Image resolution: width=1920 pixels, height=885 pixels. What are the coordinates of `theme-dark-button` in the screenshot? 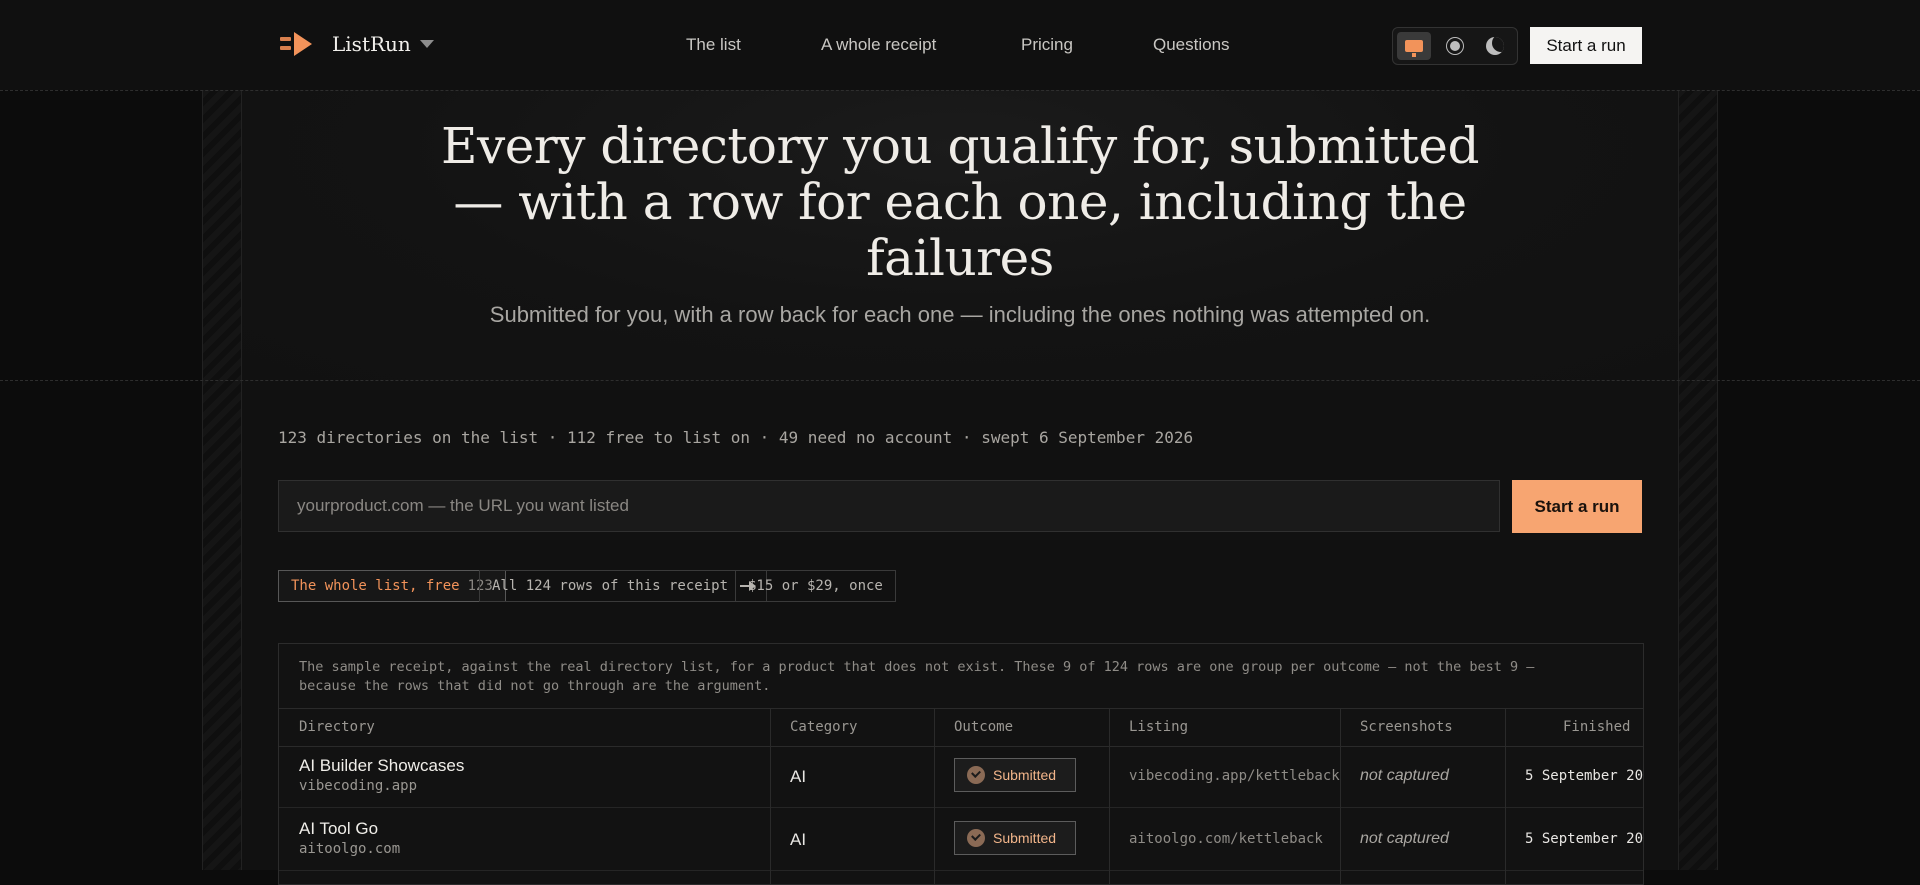 It's located at (1495, 46).